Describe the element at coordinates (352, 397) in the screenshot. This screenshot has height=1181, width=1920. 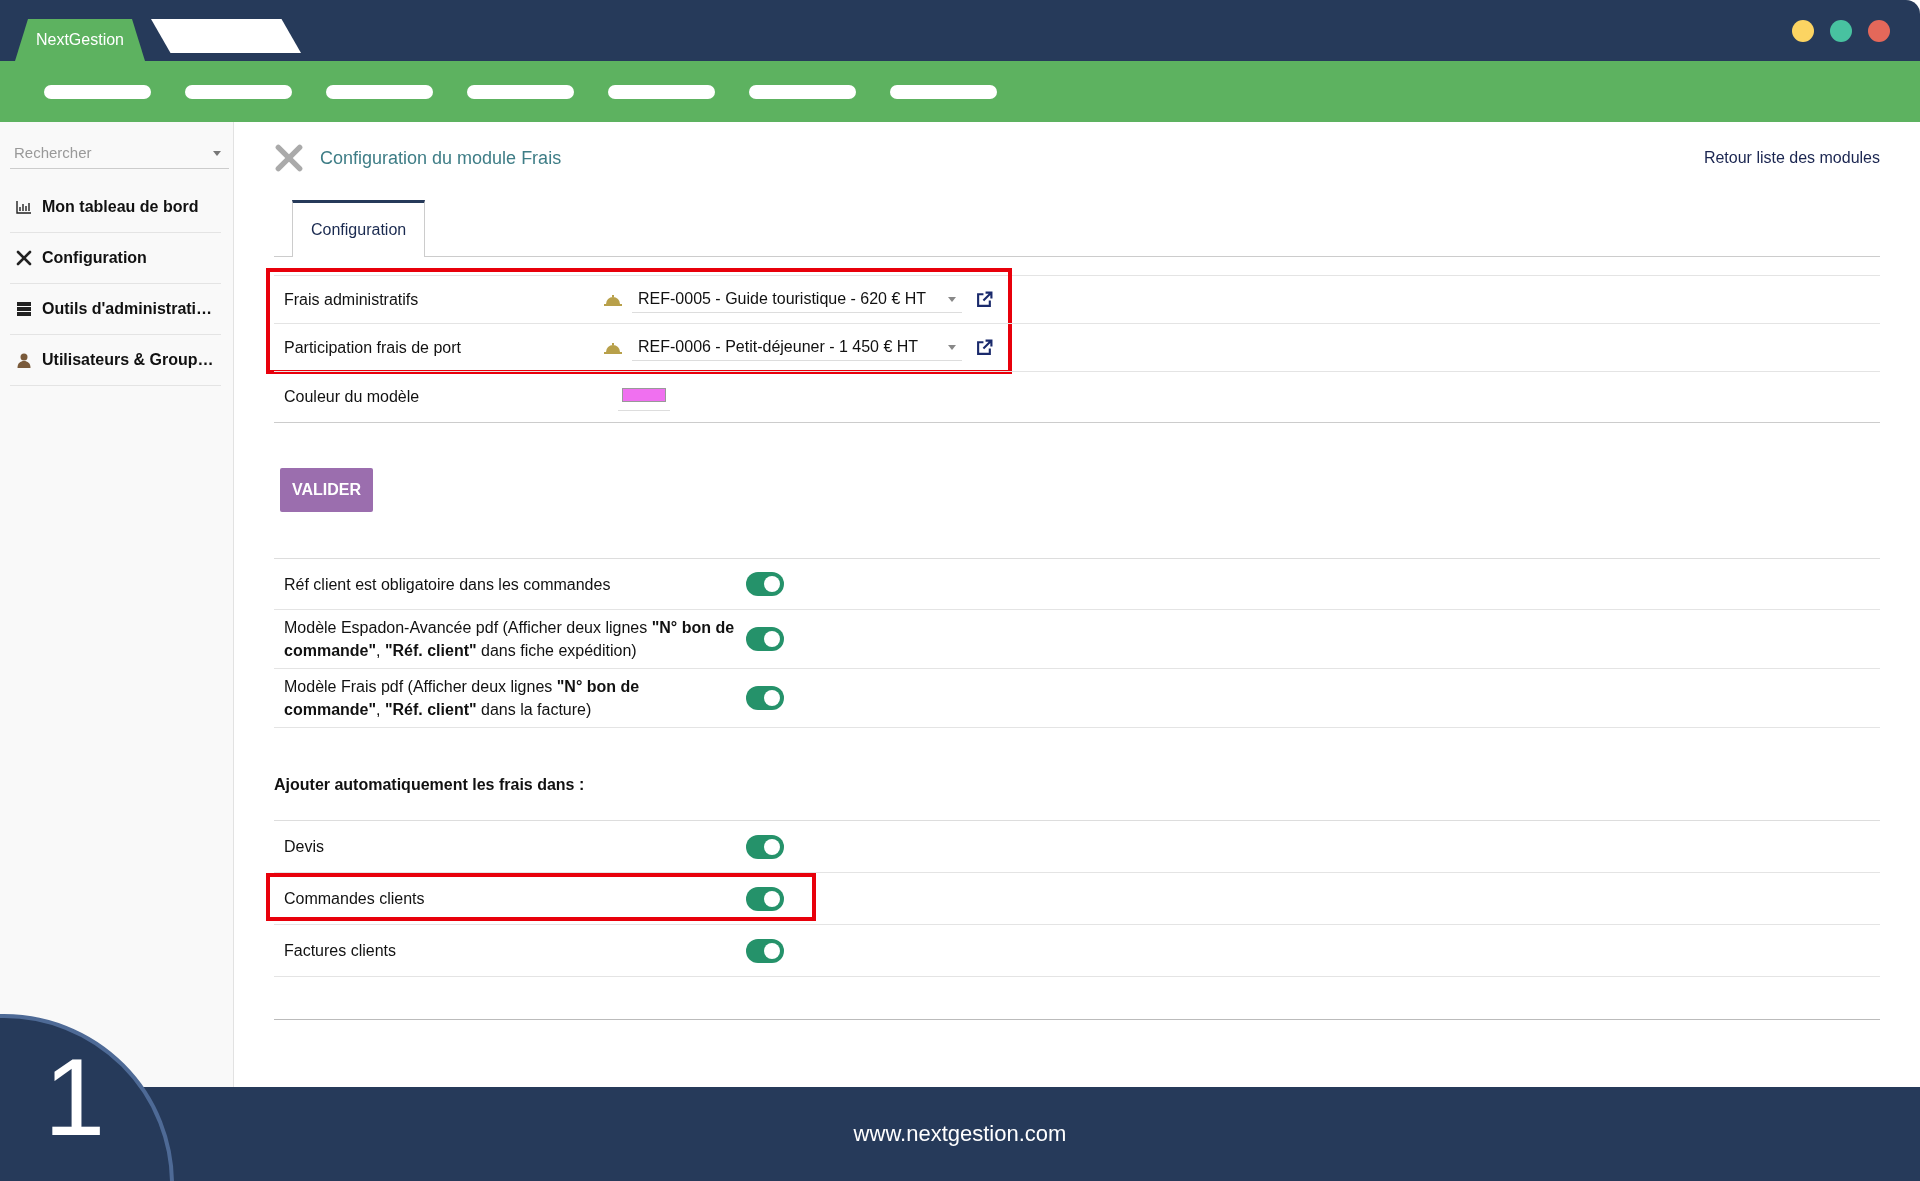
I see `field-label: Couleur du modèle` at that location.